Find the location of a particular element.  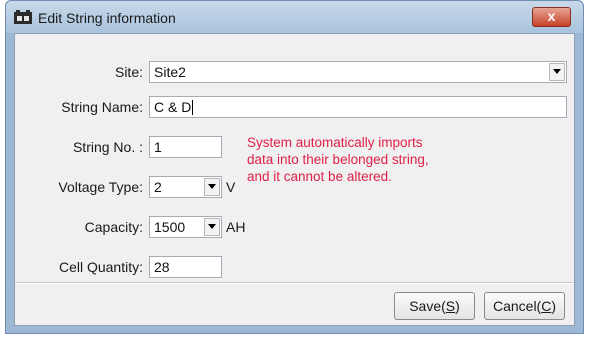

string-no-input: 1 is located at coordinates (185, 147).